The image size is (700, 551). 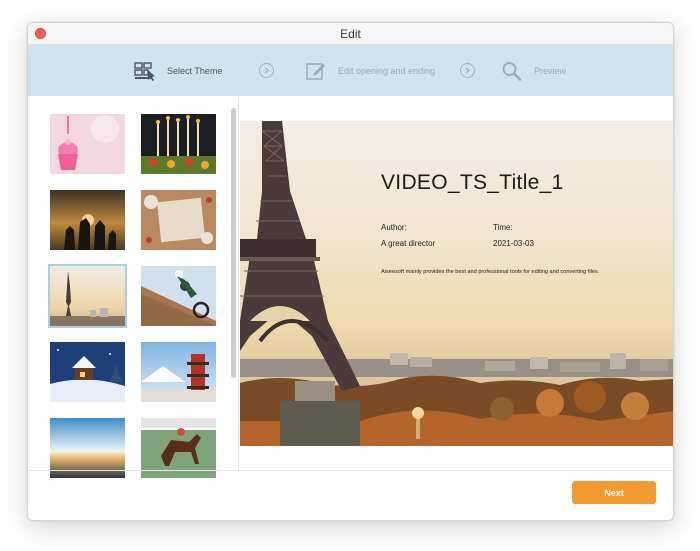 What do you see at coordinates (87, 372) in the screenshot?
I see `theme-thumbnail-winter-cabin` at bounding box center [87, 372].